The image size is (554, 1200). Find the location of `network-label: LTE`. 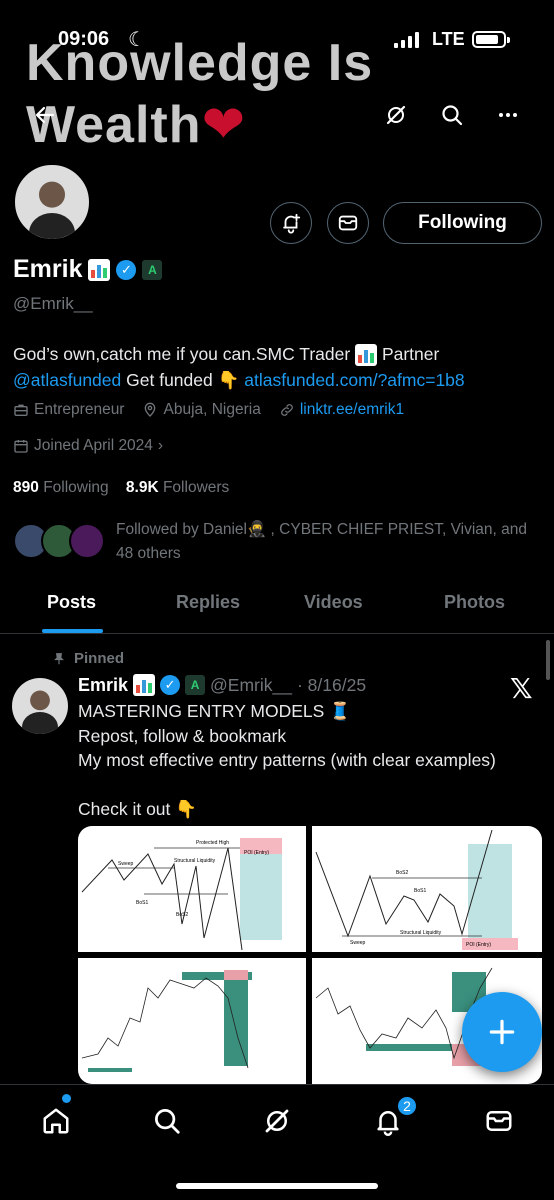

network-label: LTE is located at coordinates (448, 39).